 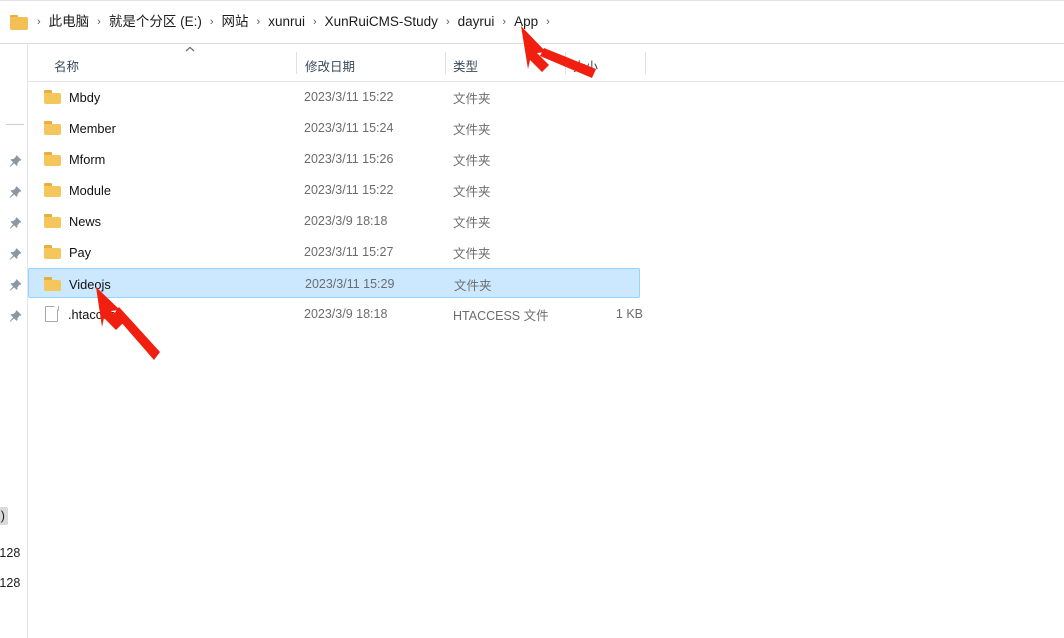 What do you see at coordinates (95, 314) in the screenshot?
I see `file-name-label: .htaccess` at bounding box center [95, 314].